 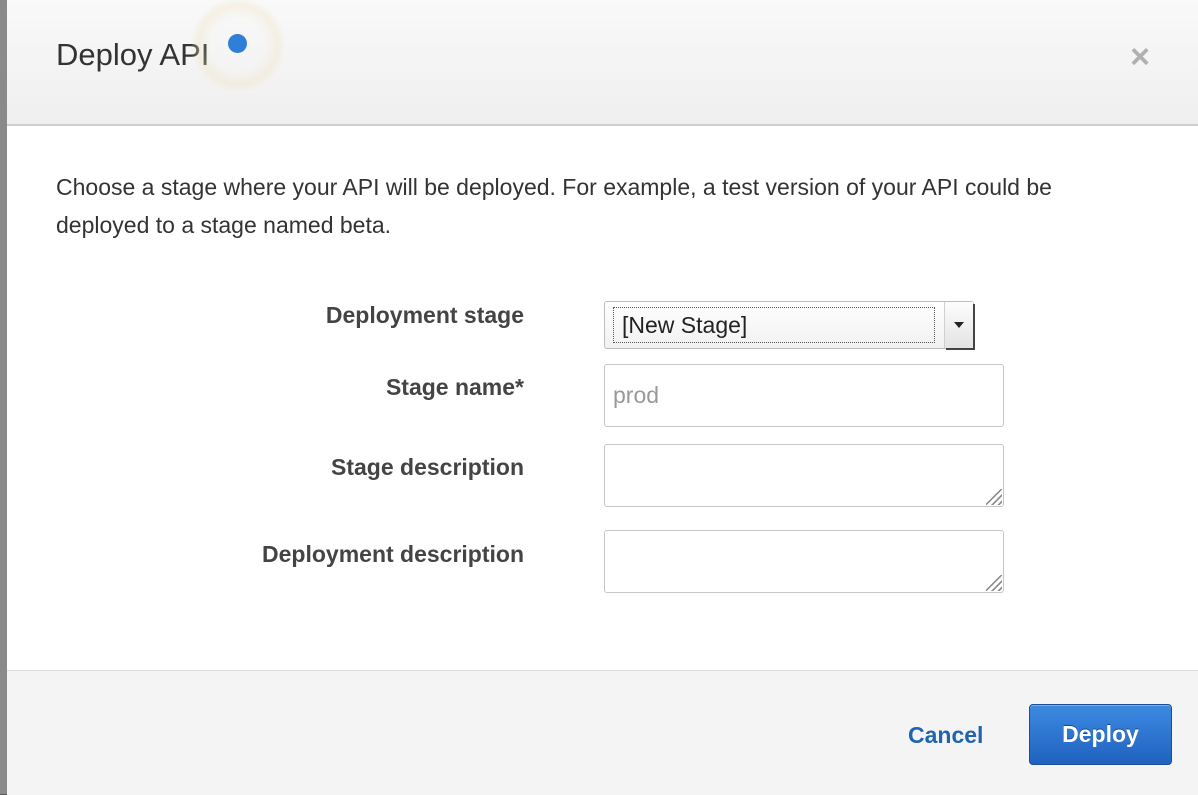 What do you see at coordinates (1140, 58) in the screenshot?
I see `close-icon: ×` at bounding box center [1140, 58].